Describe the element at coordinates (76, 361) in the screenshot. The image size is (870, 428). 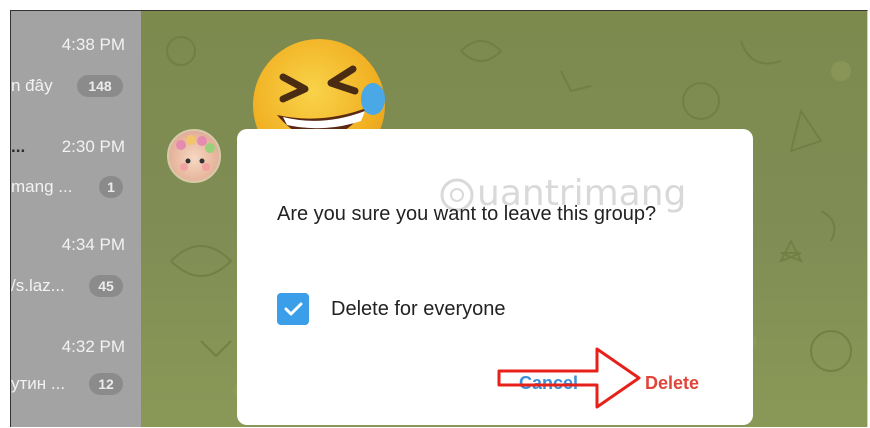
I see `chat-list-item: 4:32 PM утин ... 12` at that location.